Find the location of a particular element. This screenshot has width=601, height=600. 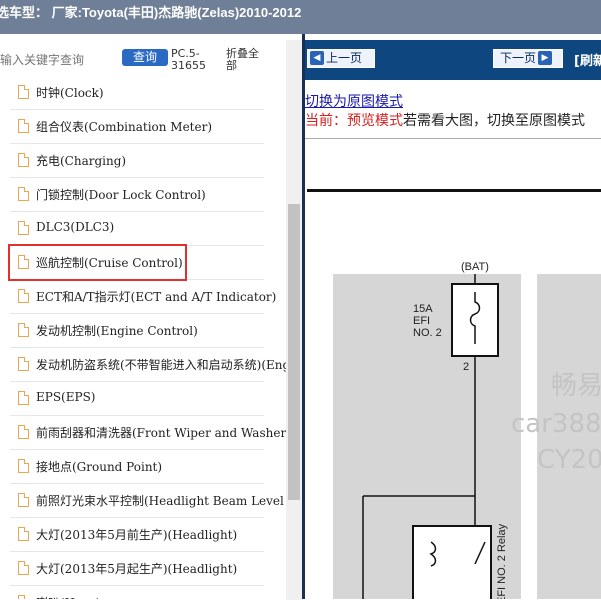

tree-item-label: 发动机控制(Engine Control) is located at coordinates (117, 331).